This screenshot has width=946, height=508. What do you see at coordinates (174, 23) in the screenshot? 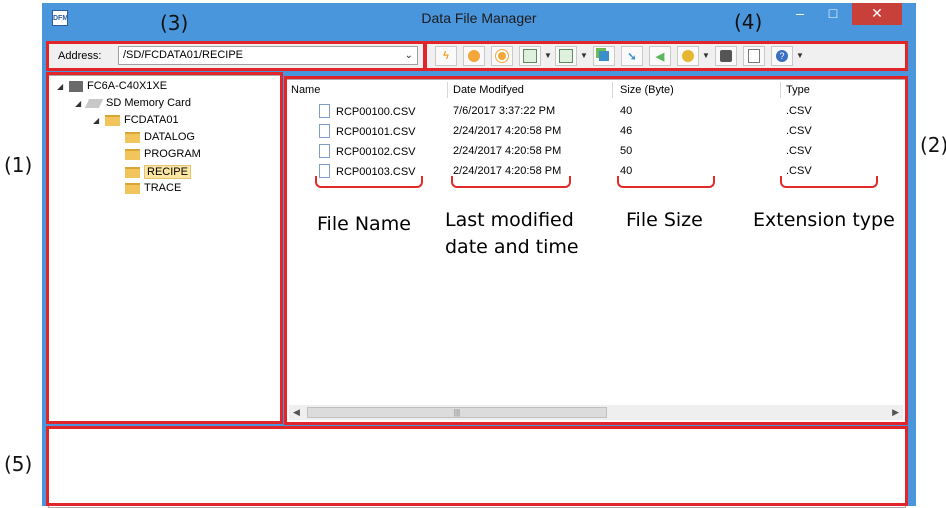
I see `callout-3: (3)` at bounding box center [174, 23].